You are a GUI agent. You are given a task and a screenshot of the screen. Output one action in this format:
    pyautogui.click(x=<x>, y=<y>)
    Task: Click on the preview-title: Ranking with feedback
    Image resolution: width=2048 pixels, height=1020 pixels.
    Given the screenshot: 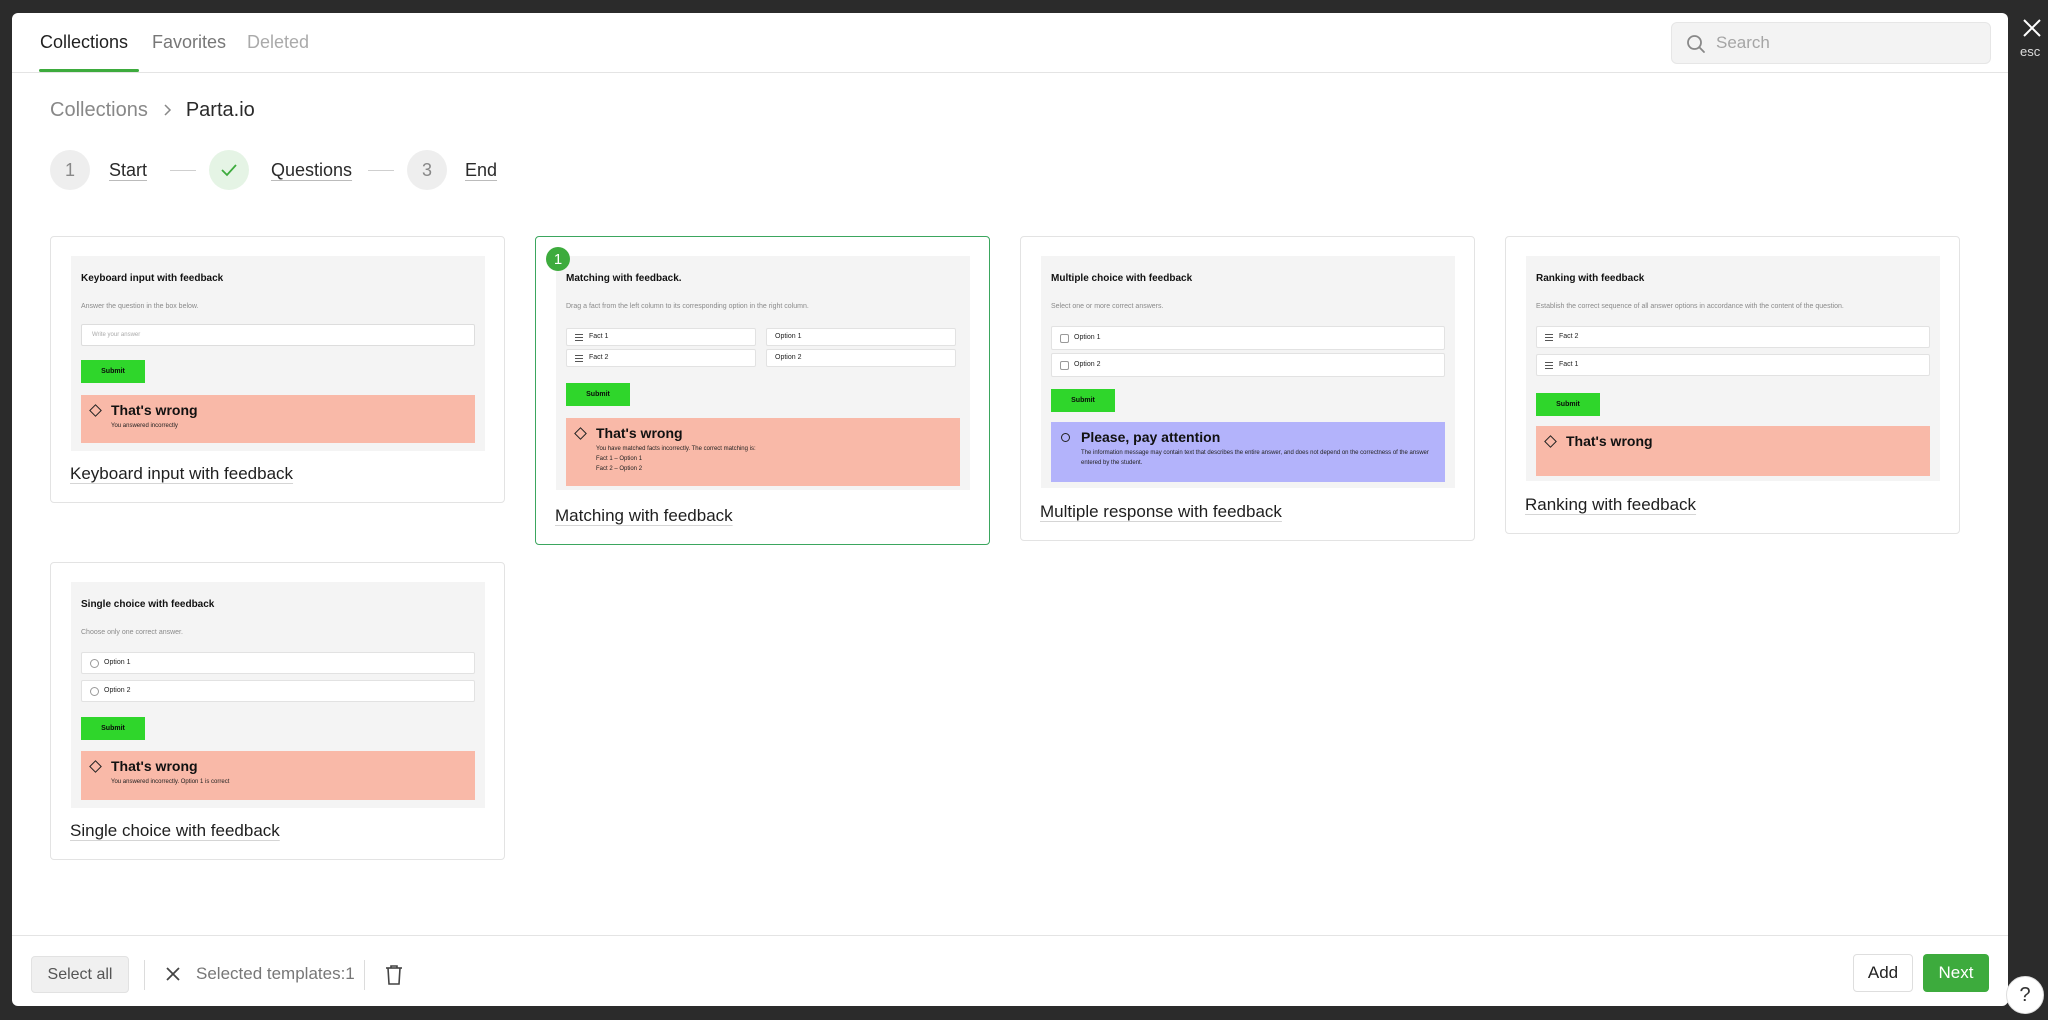 What is the action you would take?
    pyautogui.click(x=1590, y=278)
    